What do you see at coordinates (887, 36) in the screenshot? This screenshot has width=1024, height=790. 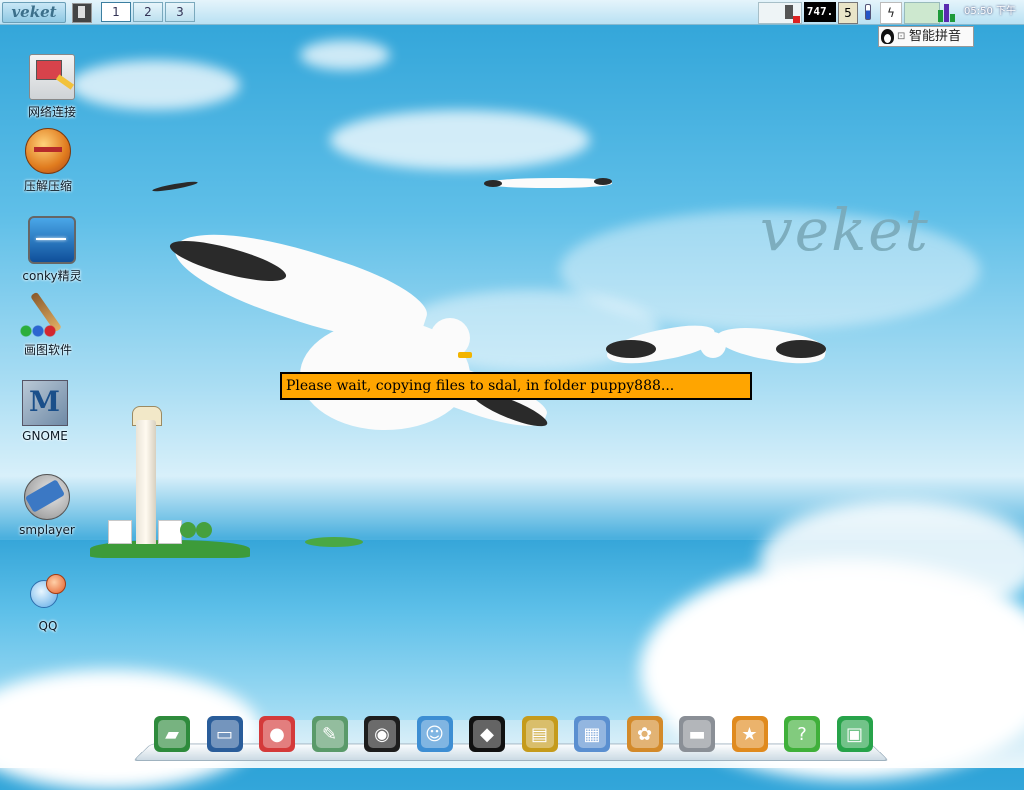 I see `penguin-icon` at bounding box center [887, 36].